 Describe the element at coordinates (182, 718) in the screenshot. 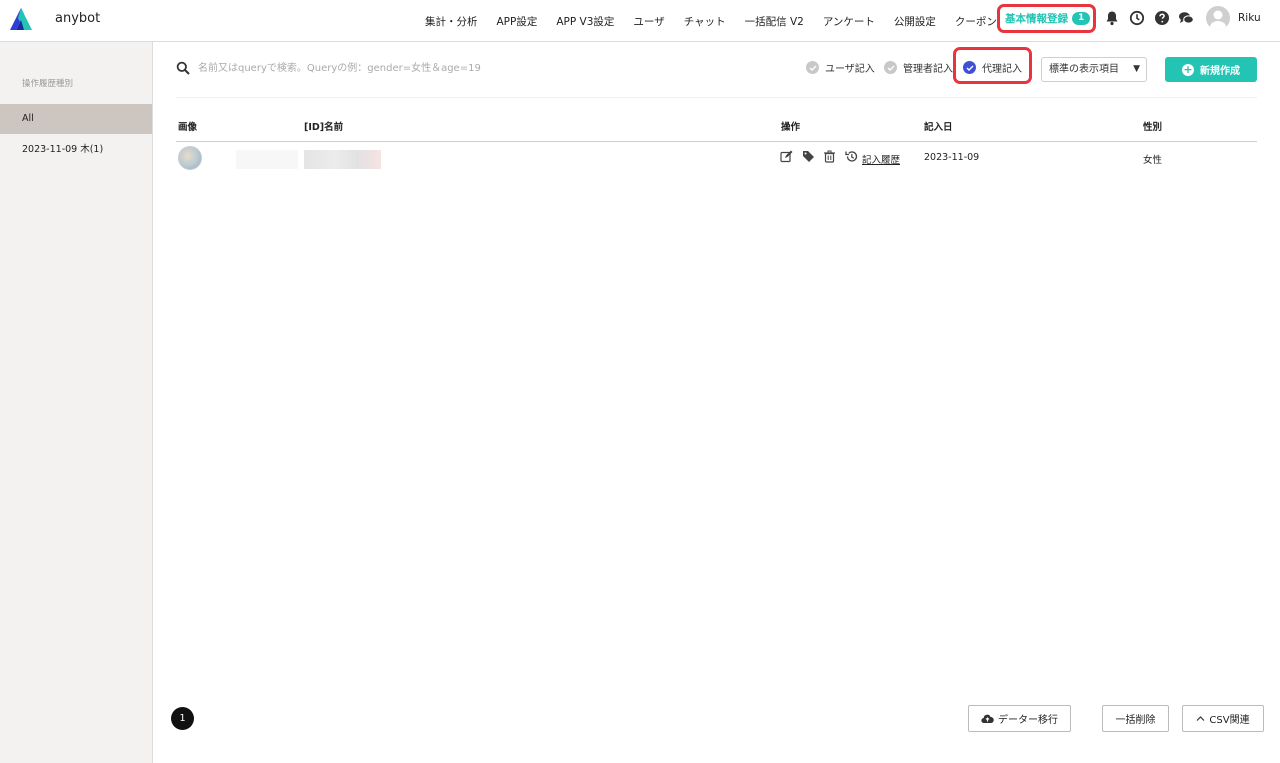

I see `pagination-page-1: 1` at that location.